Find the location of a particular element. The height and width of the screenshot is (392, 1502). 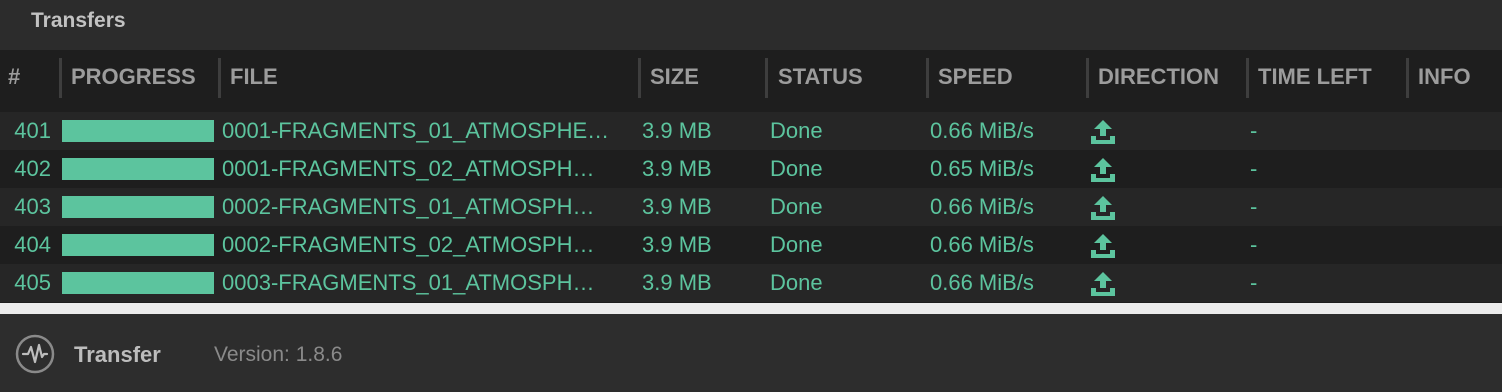

row-number: 402 is located at coordinates (32, 168).